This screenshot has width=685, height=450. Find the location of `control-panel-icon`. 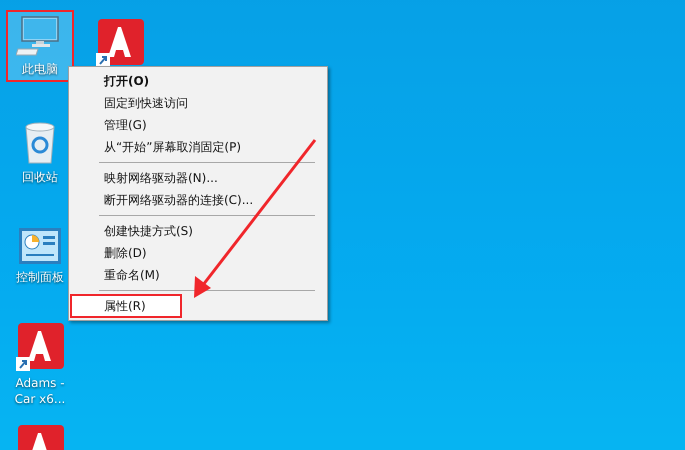

control-panel-icon is located at coordinates (40, 246).